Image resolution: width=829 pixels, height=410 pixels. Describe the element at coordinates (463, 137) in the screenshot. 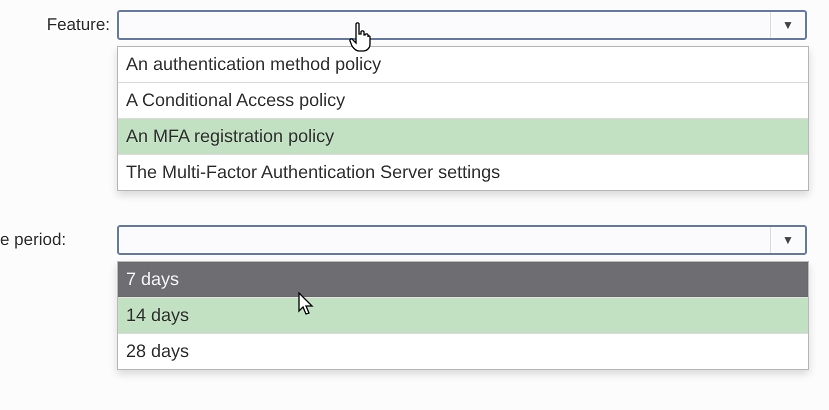

I see `dropdown-option: An MFA registration policy` at that location.